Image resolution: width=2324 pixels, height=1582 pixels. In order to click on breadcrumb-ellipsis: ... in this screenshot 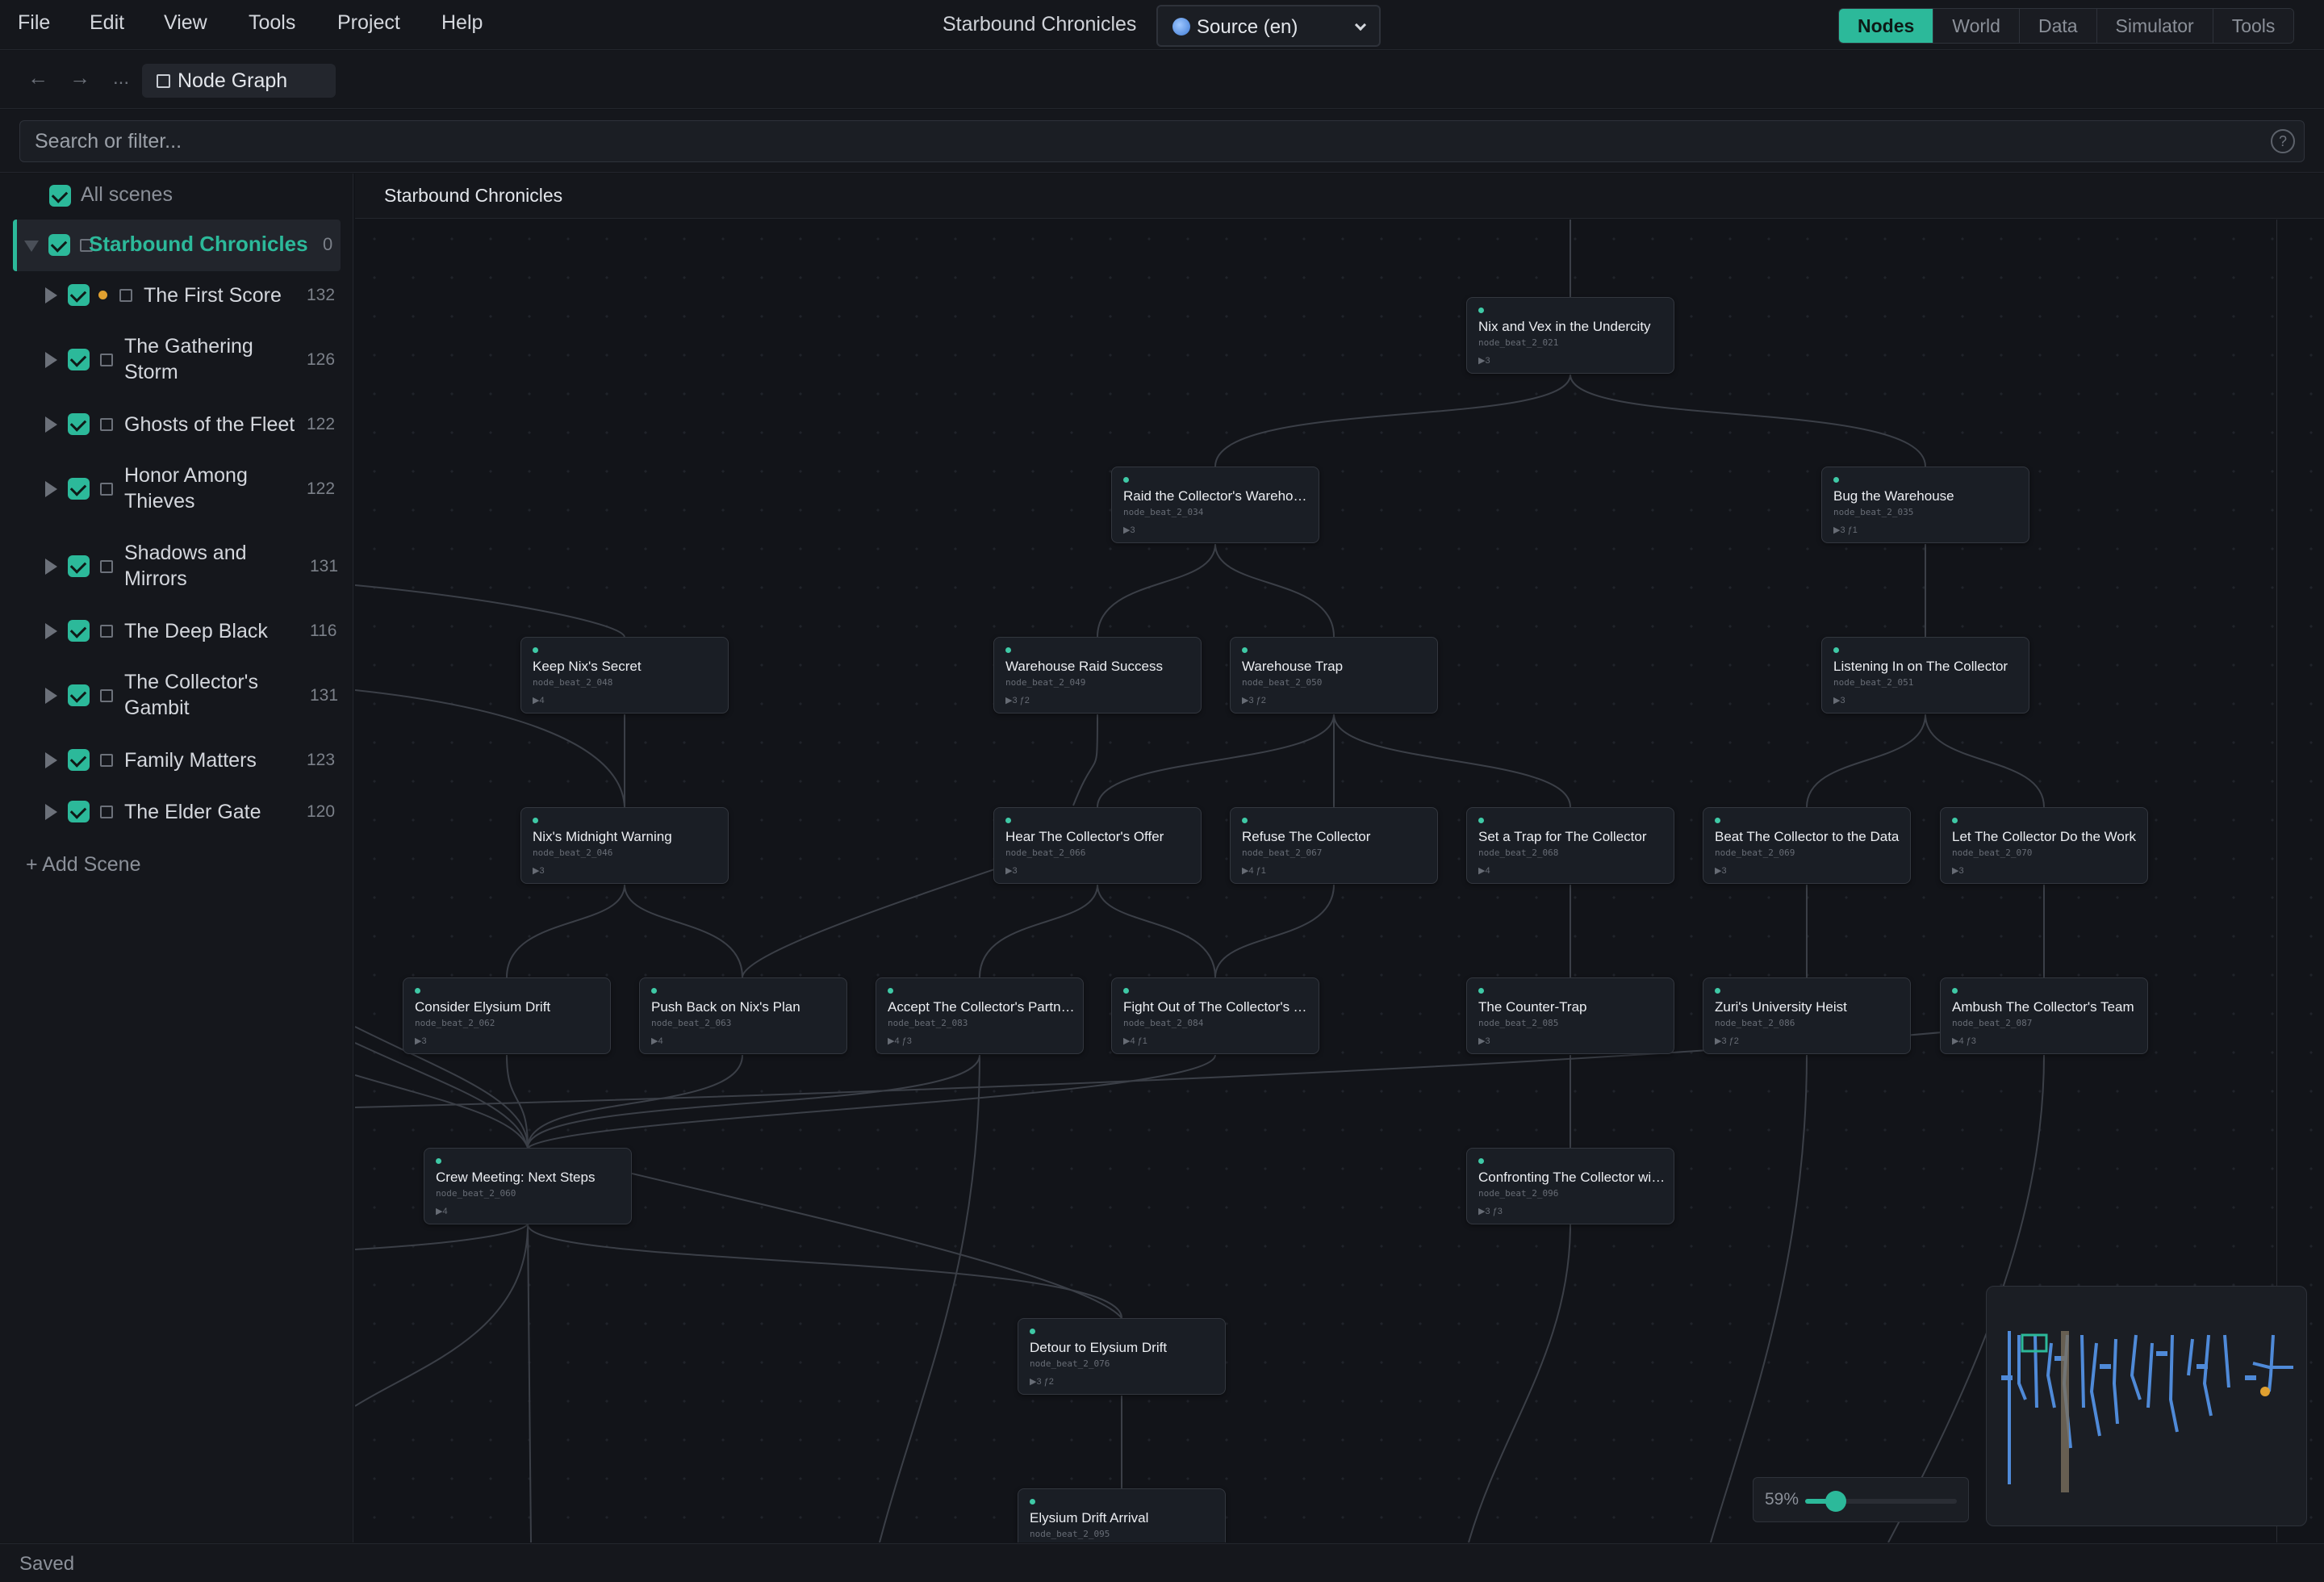, I will do `click(121, 78)`.